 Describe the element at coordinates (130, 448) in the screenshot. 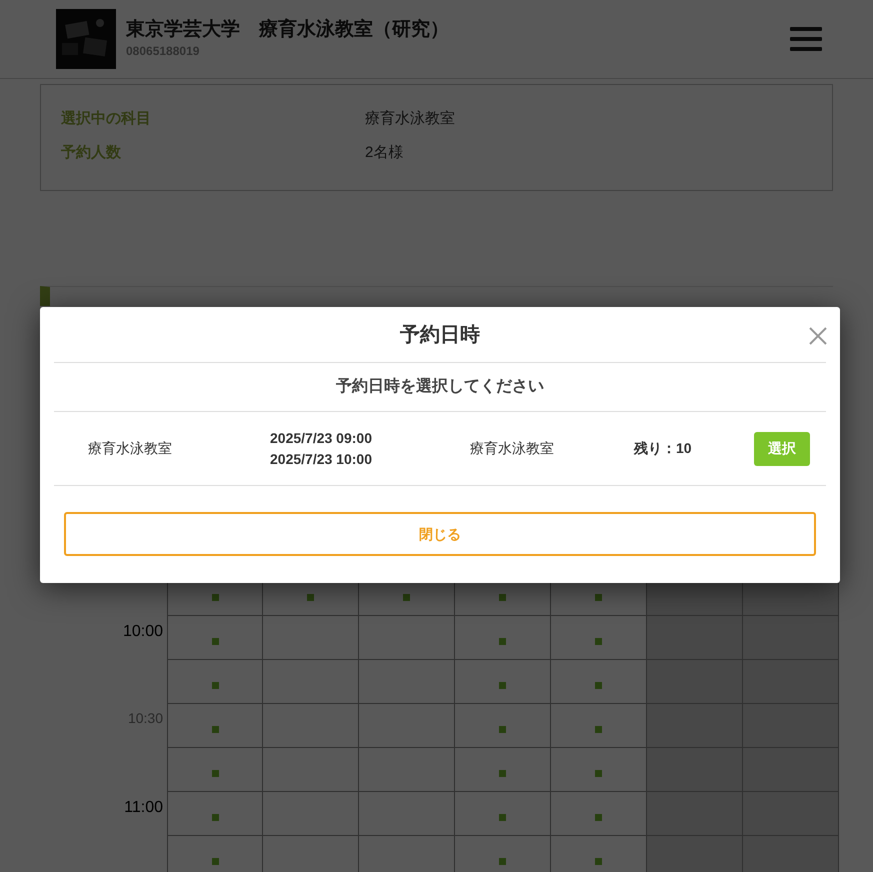

I see `course-name: 療育水泳教室` at that location.